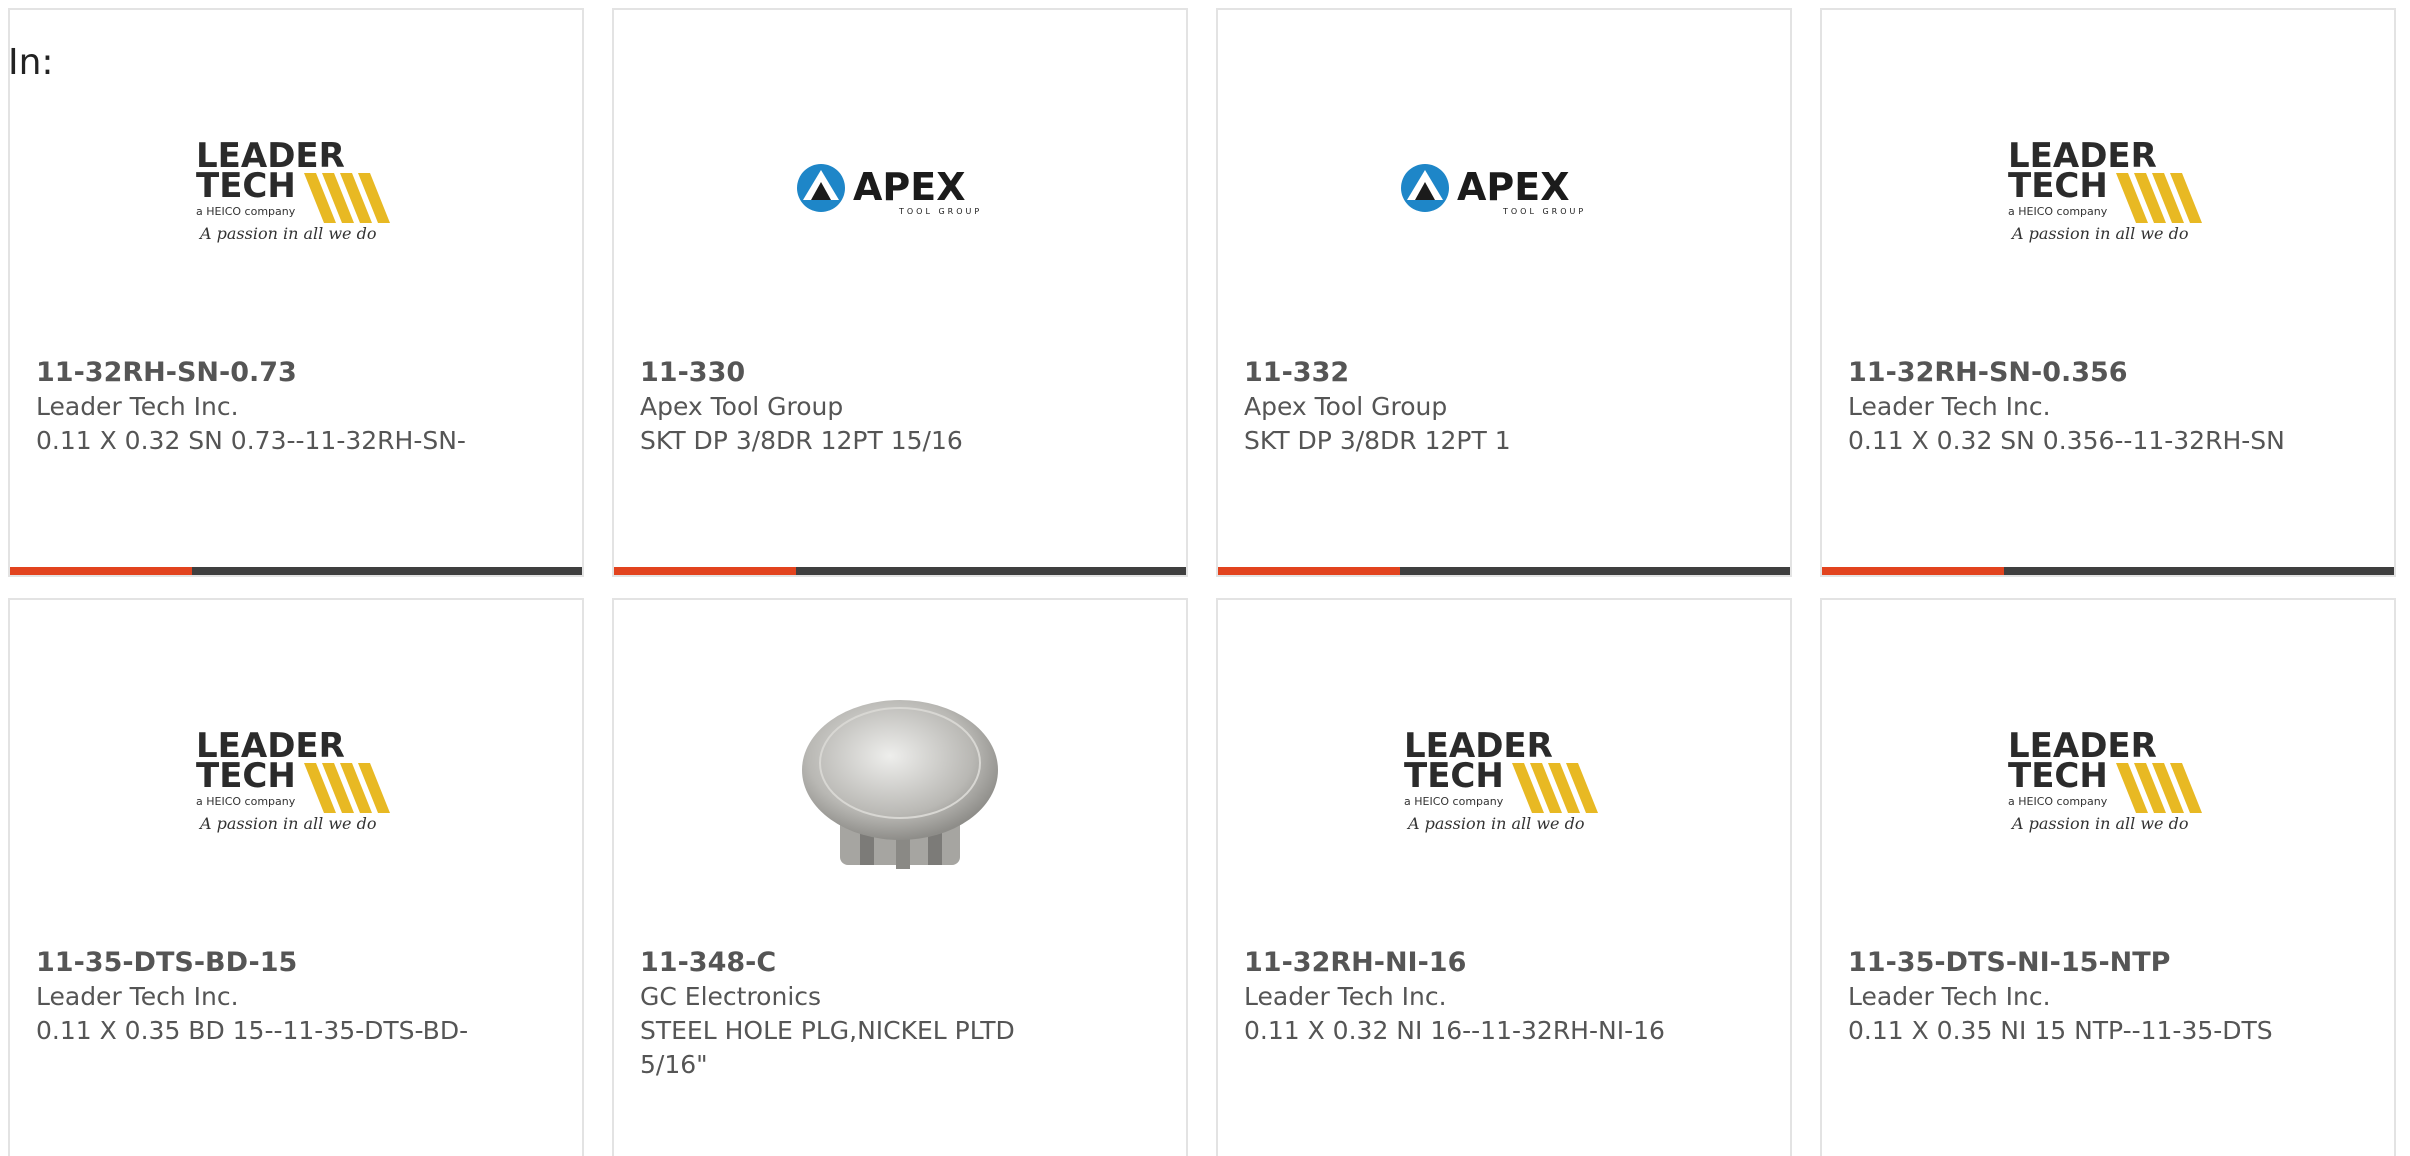 This screenshot has height=1156, width=2410. Describe the element at coordinates (252, 1030) in the screenshot. I see `product-description: 0.11 X 0.35 BD 15--11-35-DTS-BD-` at that location.